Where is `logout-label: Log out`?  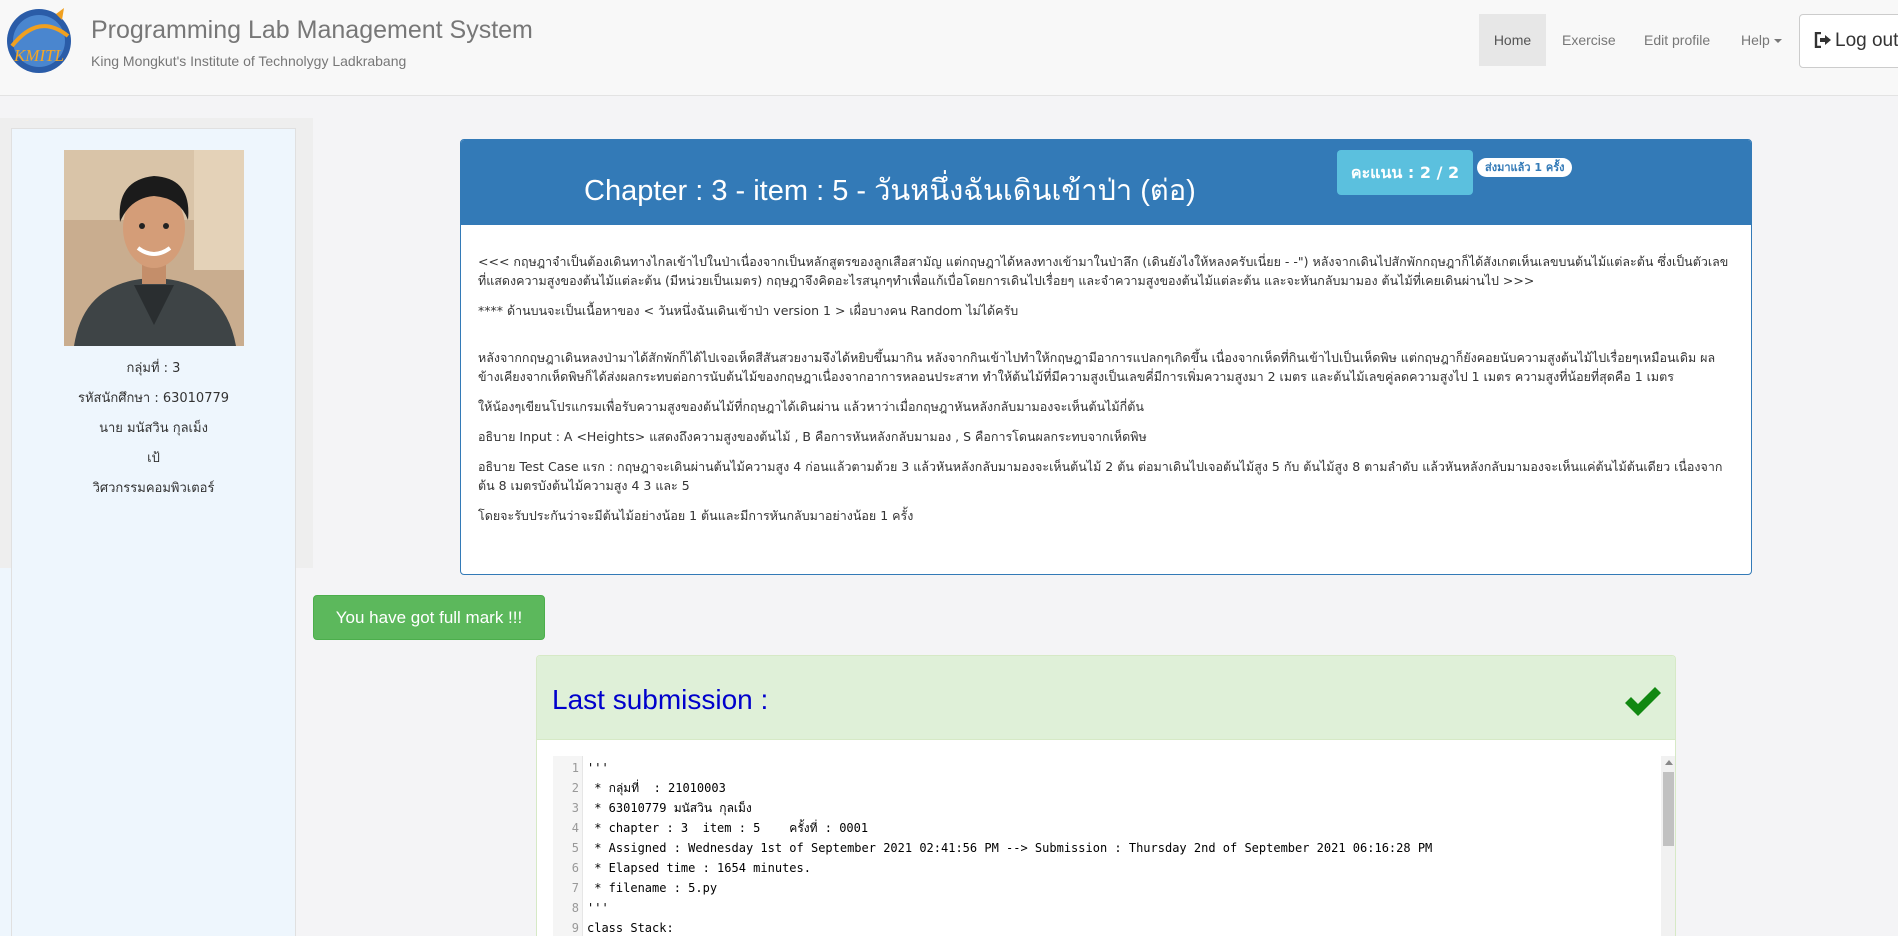
logout-label: Log out is located at coordinates (1866, 40).